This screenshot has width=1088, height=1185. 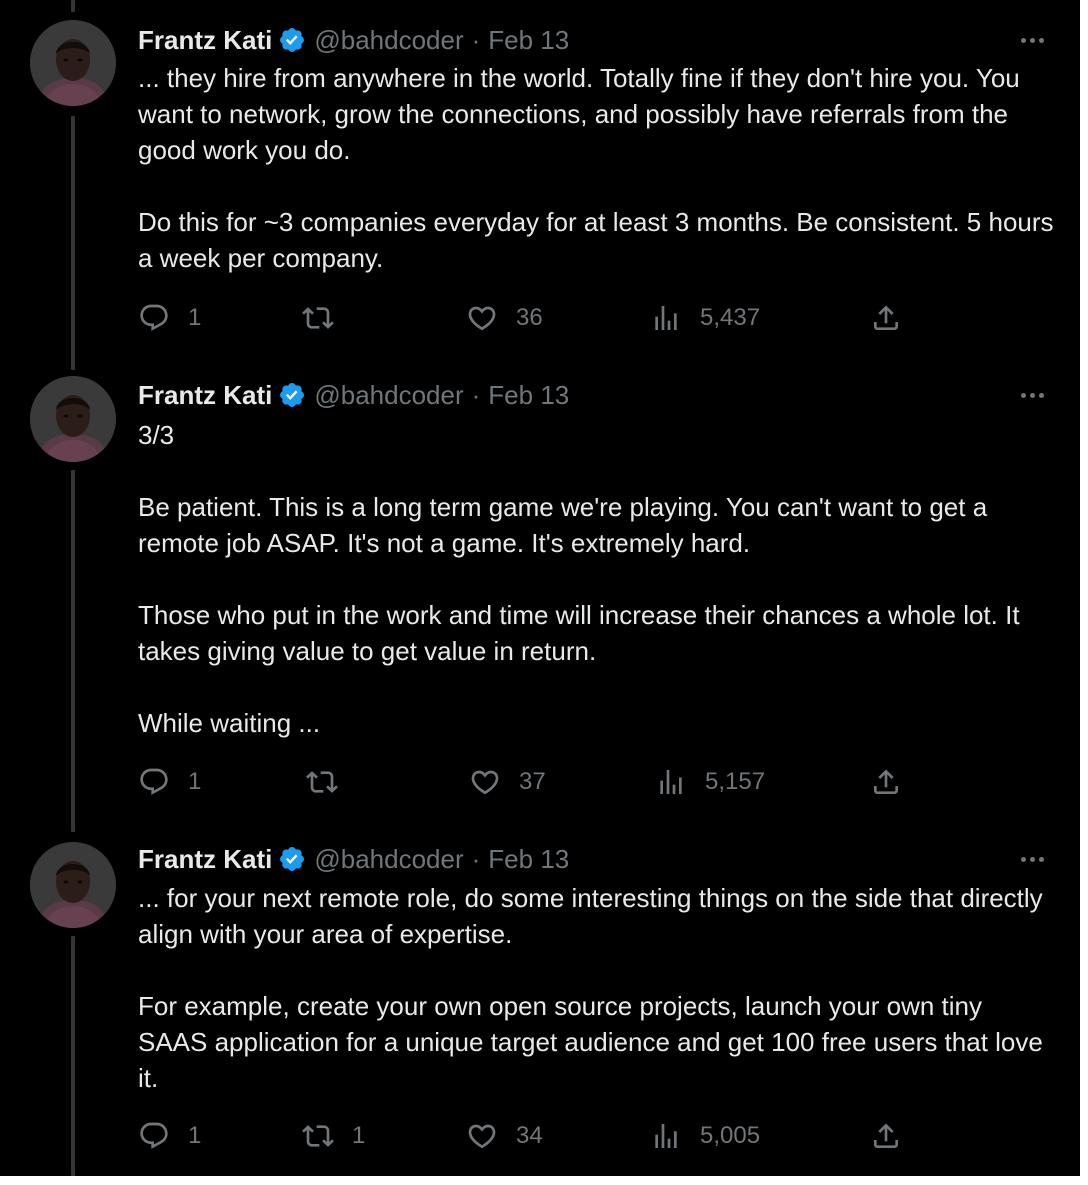 What do you see at coordinates (504, 1136) in the screenshot?
I see `like-button: 34` at bounding box center [504, 1136].